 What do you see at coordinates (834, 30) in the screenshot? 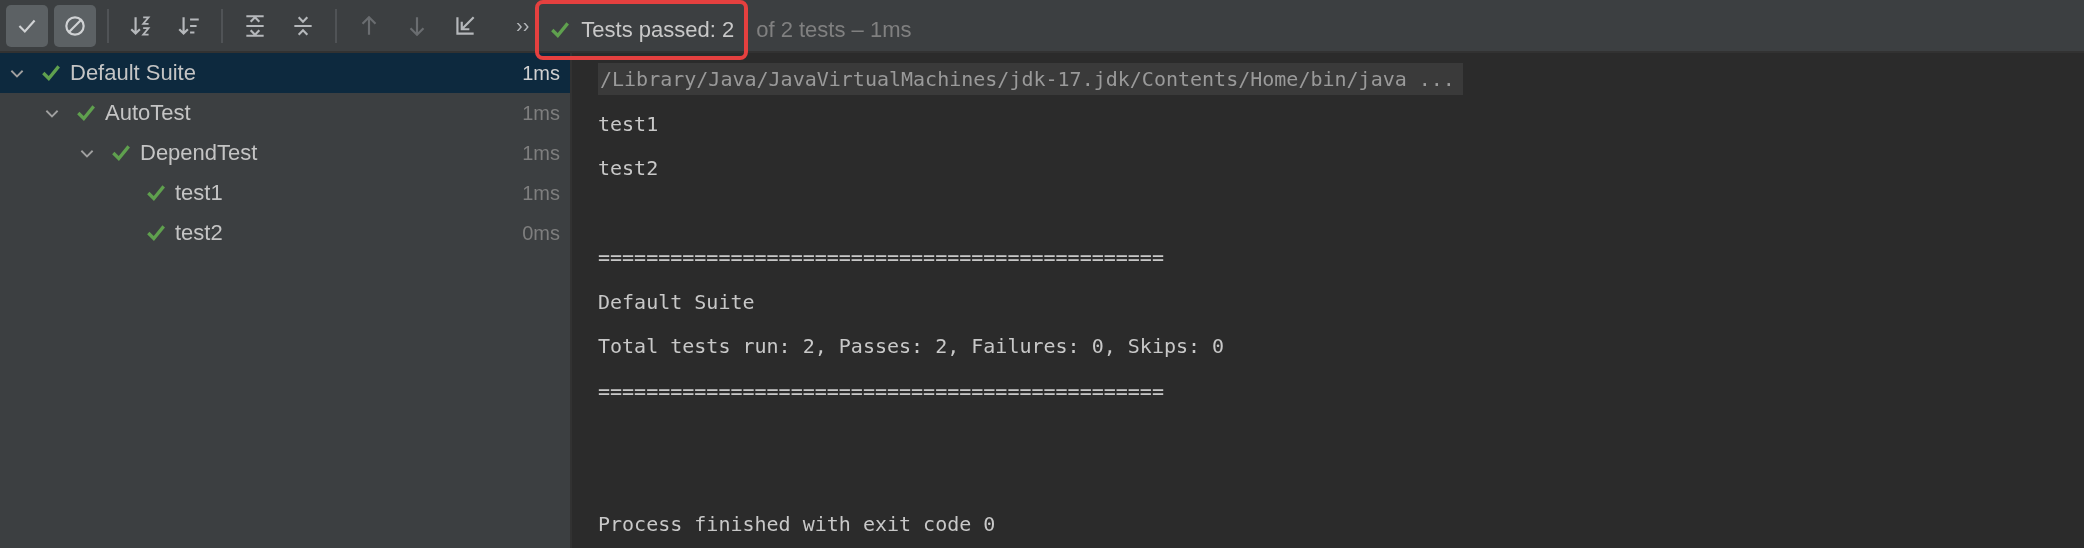
I see `tests-summary-label: of 2 tests – 1ms` at bounding box center [834, 30].